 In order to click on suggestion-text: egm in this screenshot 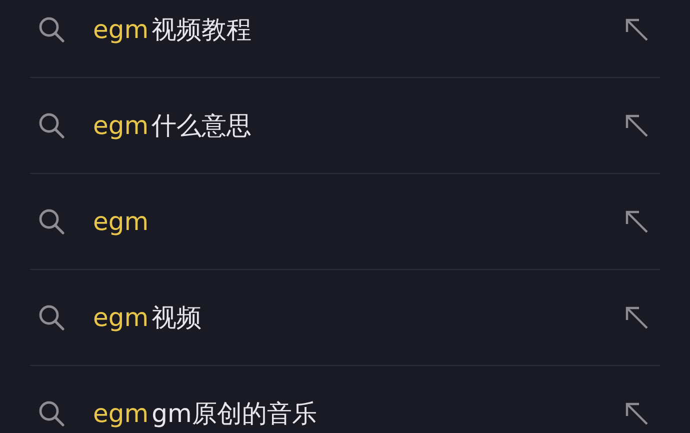, I will do `click(122, 221)`.